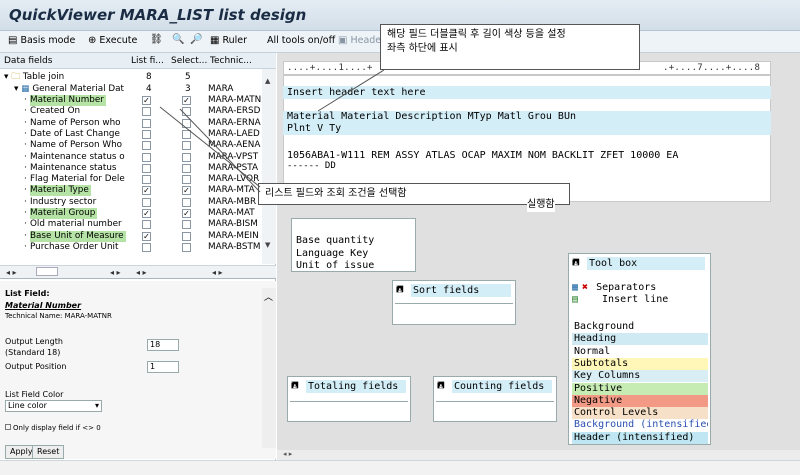  Describe the element at coordinates (47, 271) in the screenshot. I see `scroll-thumb` at that location.